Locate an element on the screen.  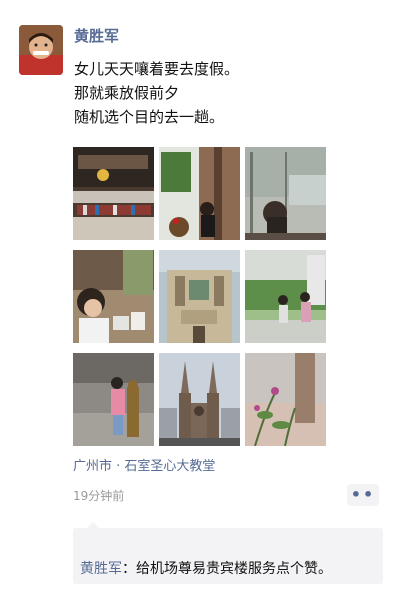
comment-text: 给机场尊易贵宾楼服务点个赞。 is located at coordinates (234, 569).